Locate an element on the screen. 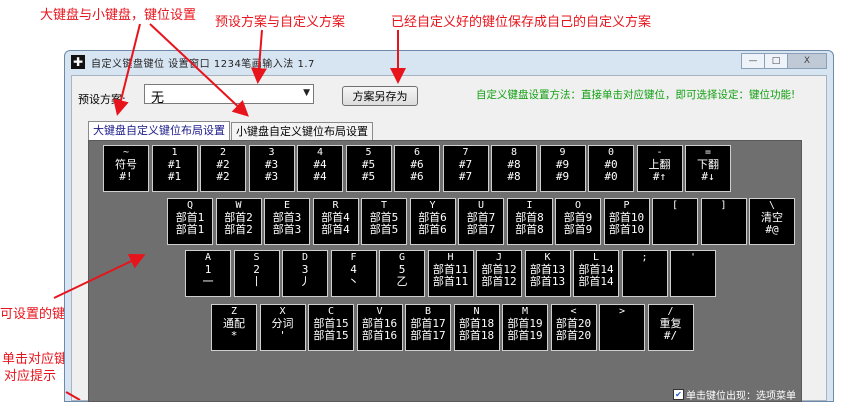  key-2-0: A1一 is located at coordinates (208, 273).